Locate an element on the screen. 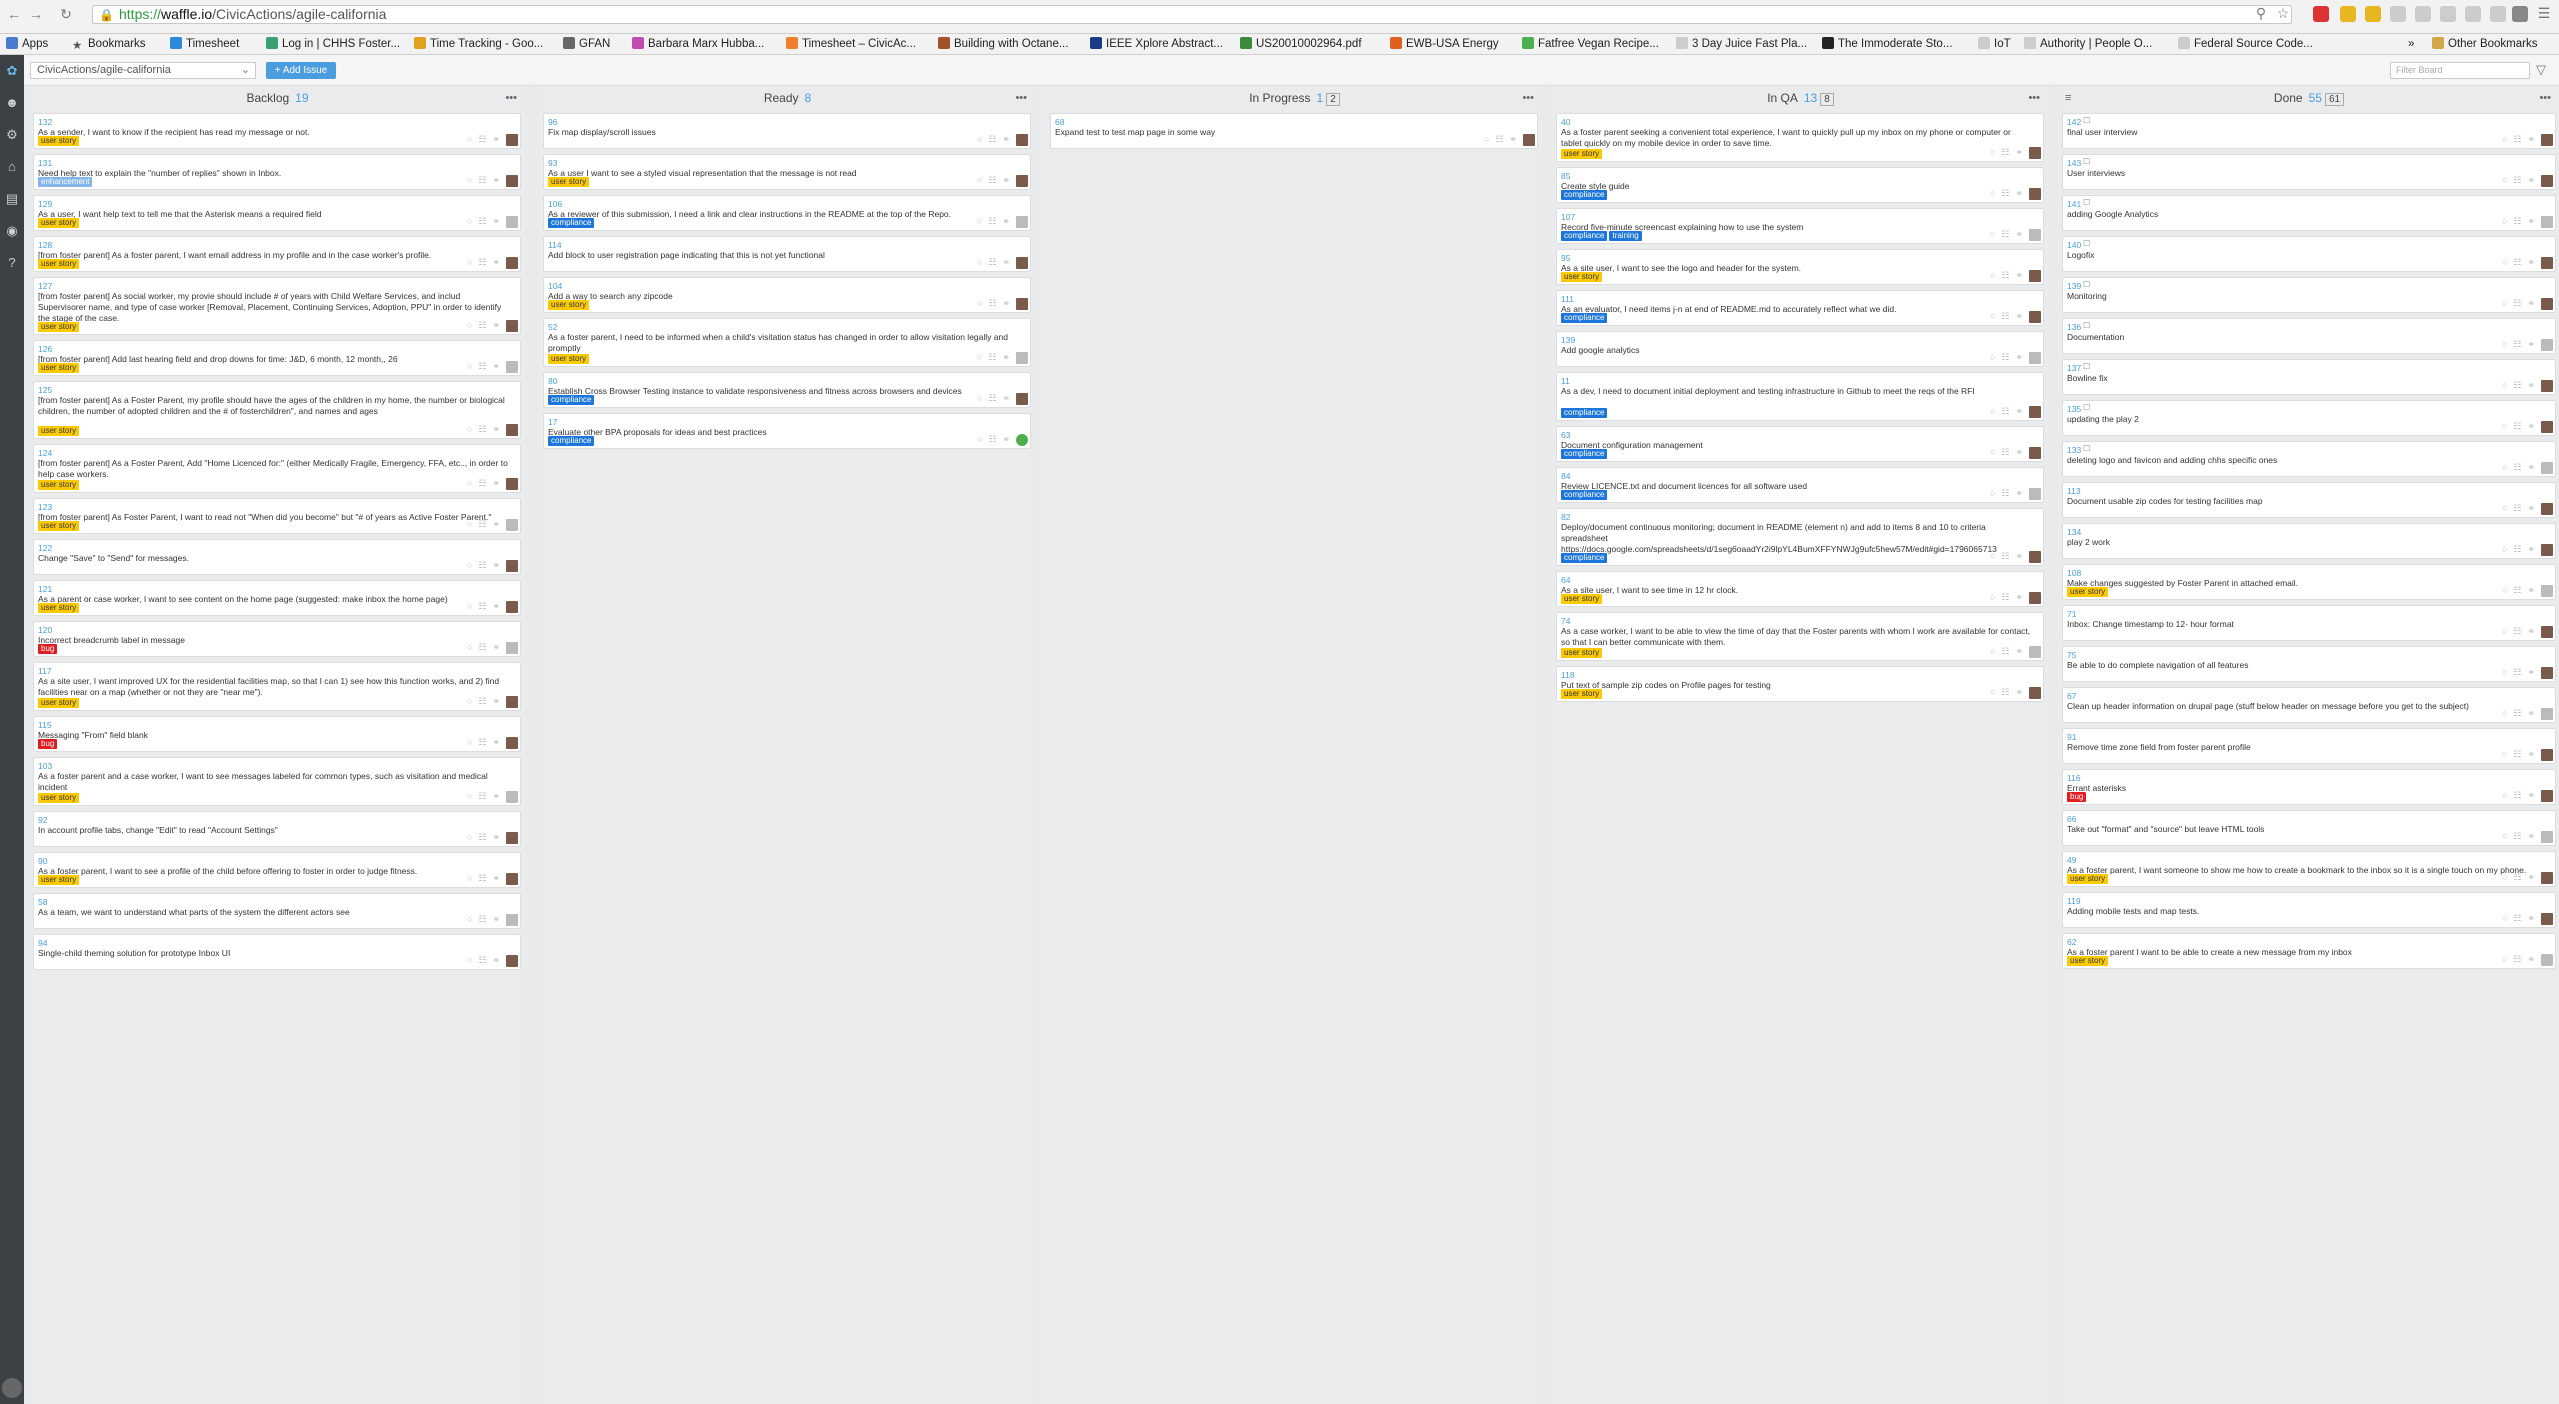  issue-number: 119 is located at coordinates (2074, 901).